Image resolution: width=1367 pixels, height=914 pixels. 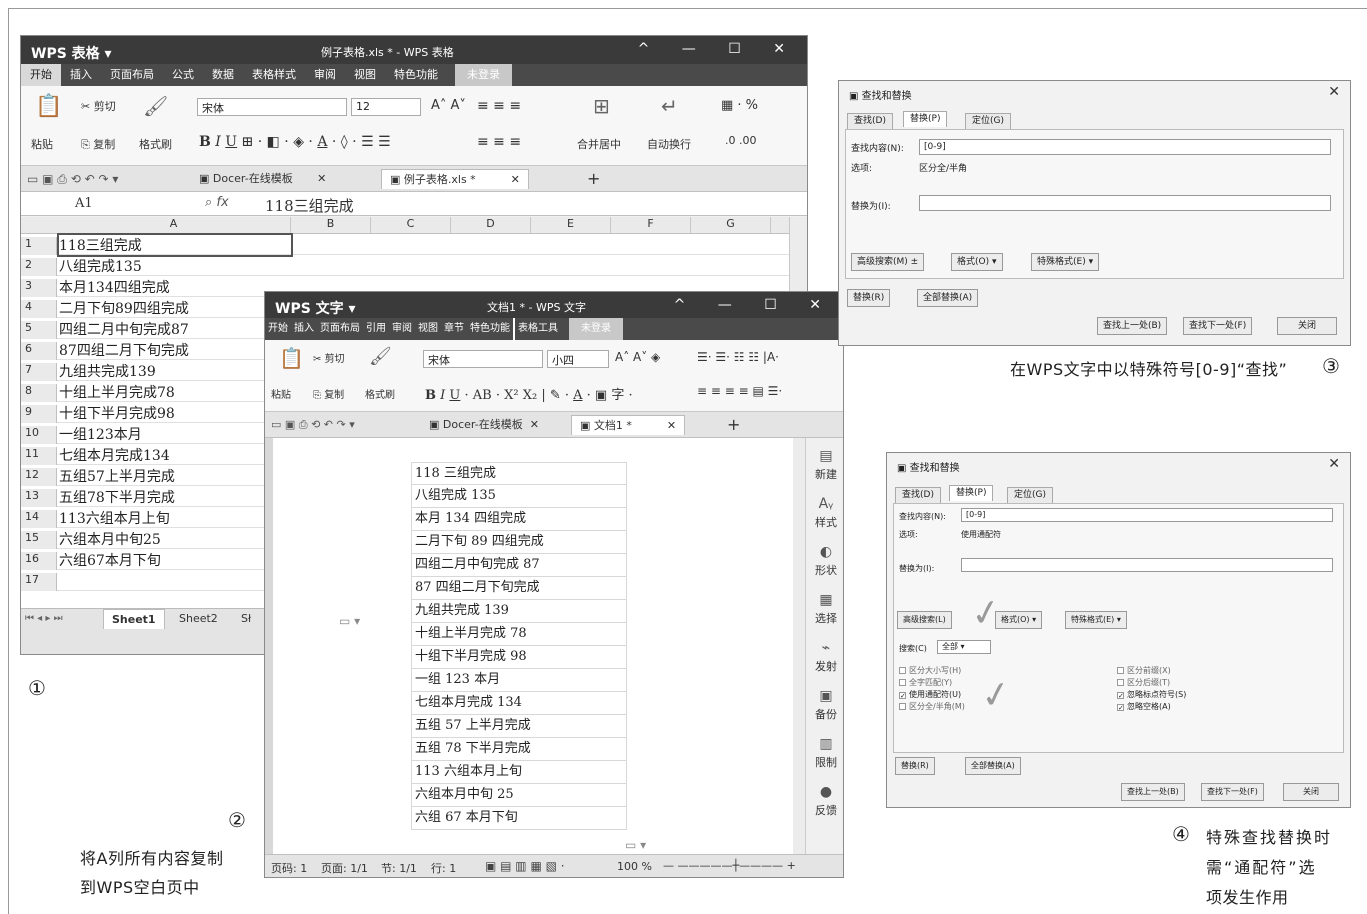 What do you see at coordinates (1232, 792) in the screenshot?
I see `dialog2-find-next-button: 查找下一处(F)` at bounding box center [1232, 792].